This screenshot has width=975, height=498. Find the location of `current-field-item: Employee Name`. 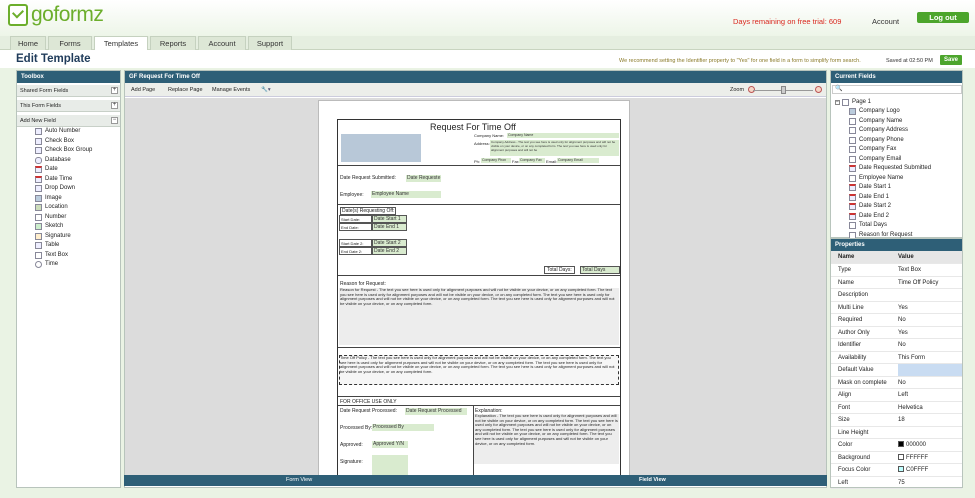

current-field-item: Employee Name is located at coordinates (876, 178).